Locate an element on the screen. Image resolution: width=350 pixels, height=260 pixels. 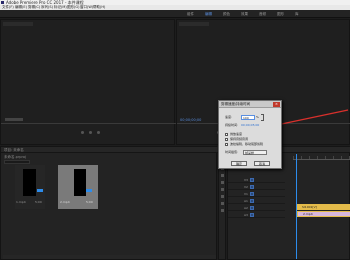
program-tab is located at coordinates (194, 24).